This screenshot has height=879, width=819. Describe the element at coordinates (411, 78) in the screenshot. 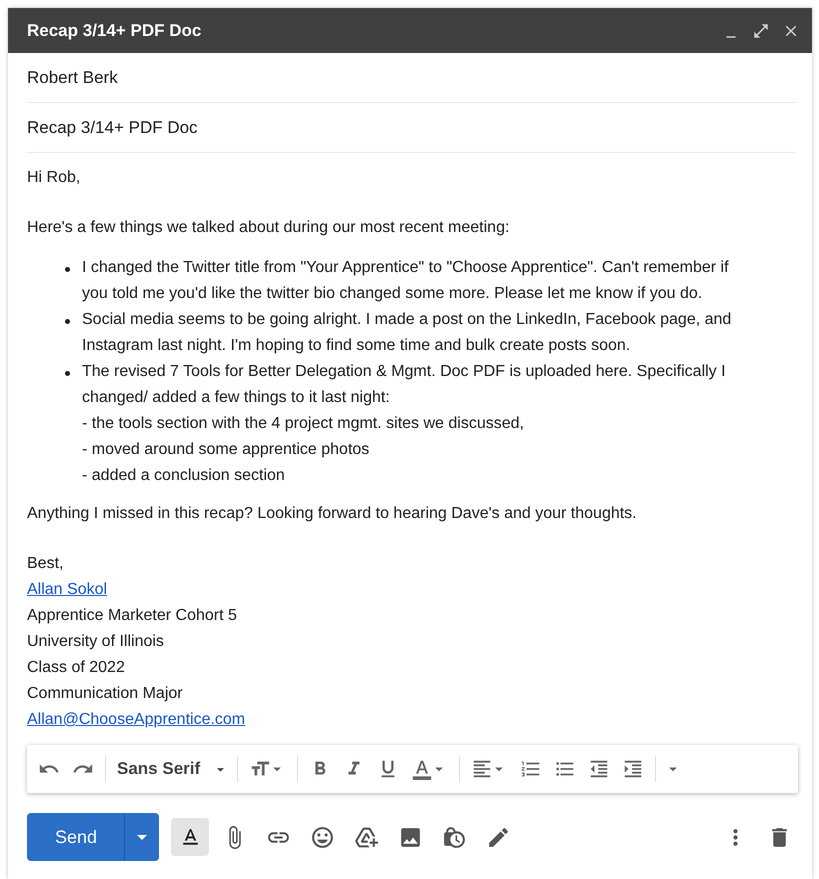

I see `recipients-field: Robert Berk` at that location.